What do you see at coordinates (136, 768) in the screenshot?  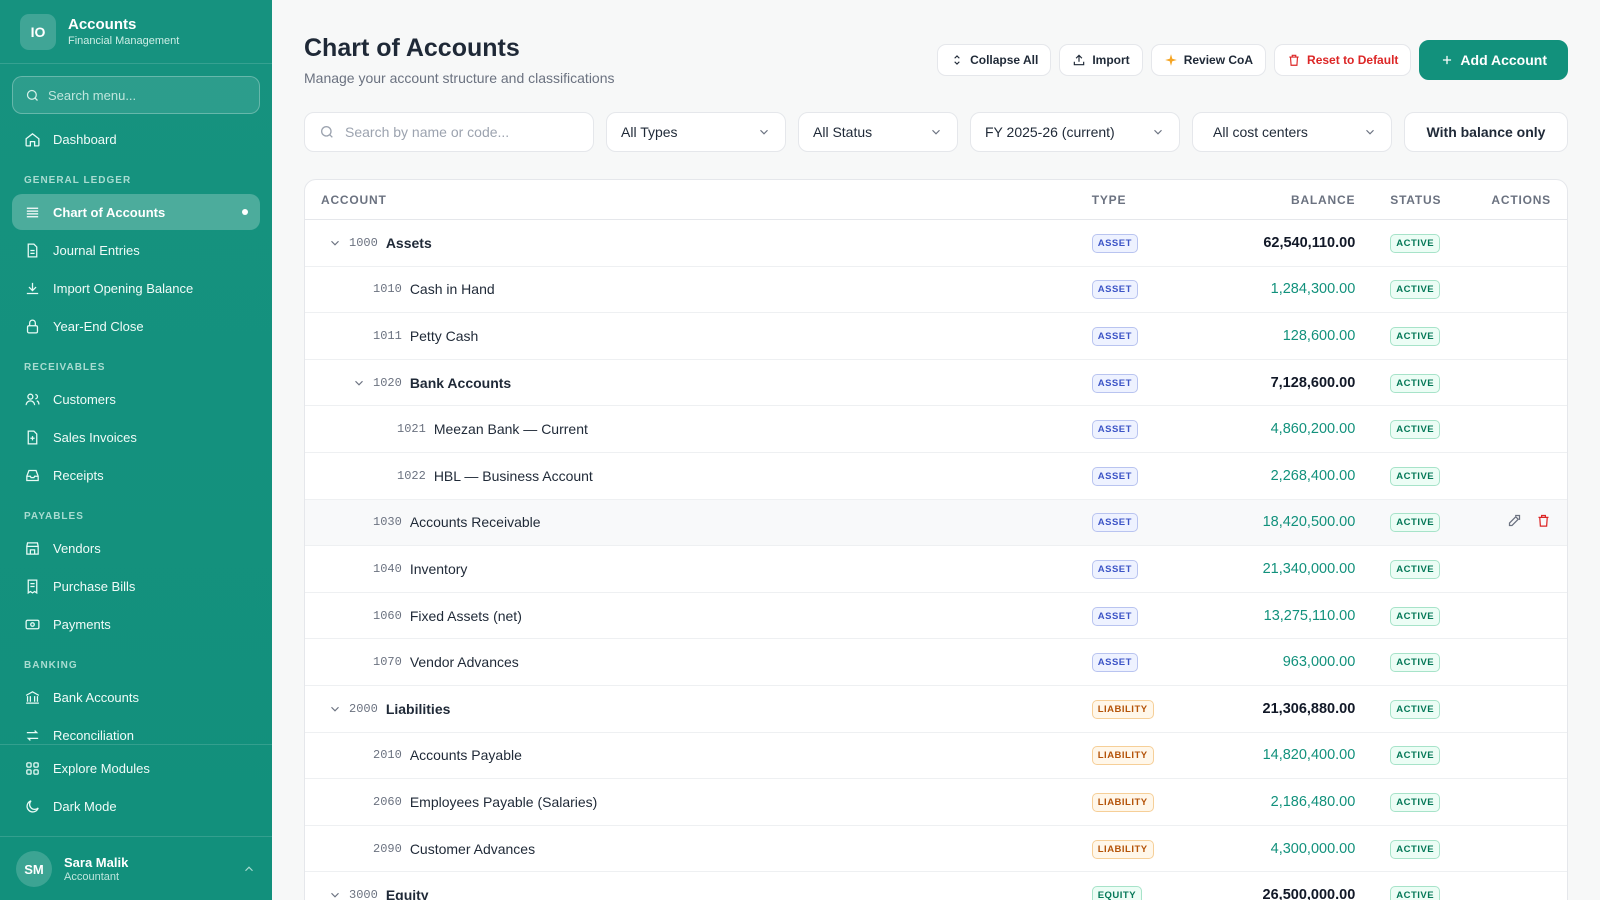 I see `sidebar-item-explore-modules: Explore Modules` at bounding box center [136, 768].